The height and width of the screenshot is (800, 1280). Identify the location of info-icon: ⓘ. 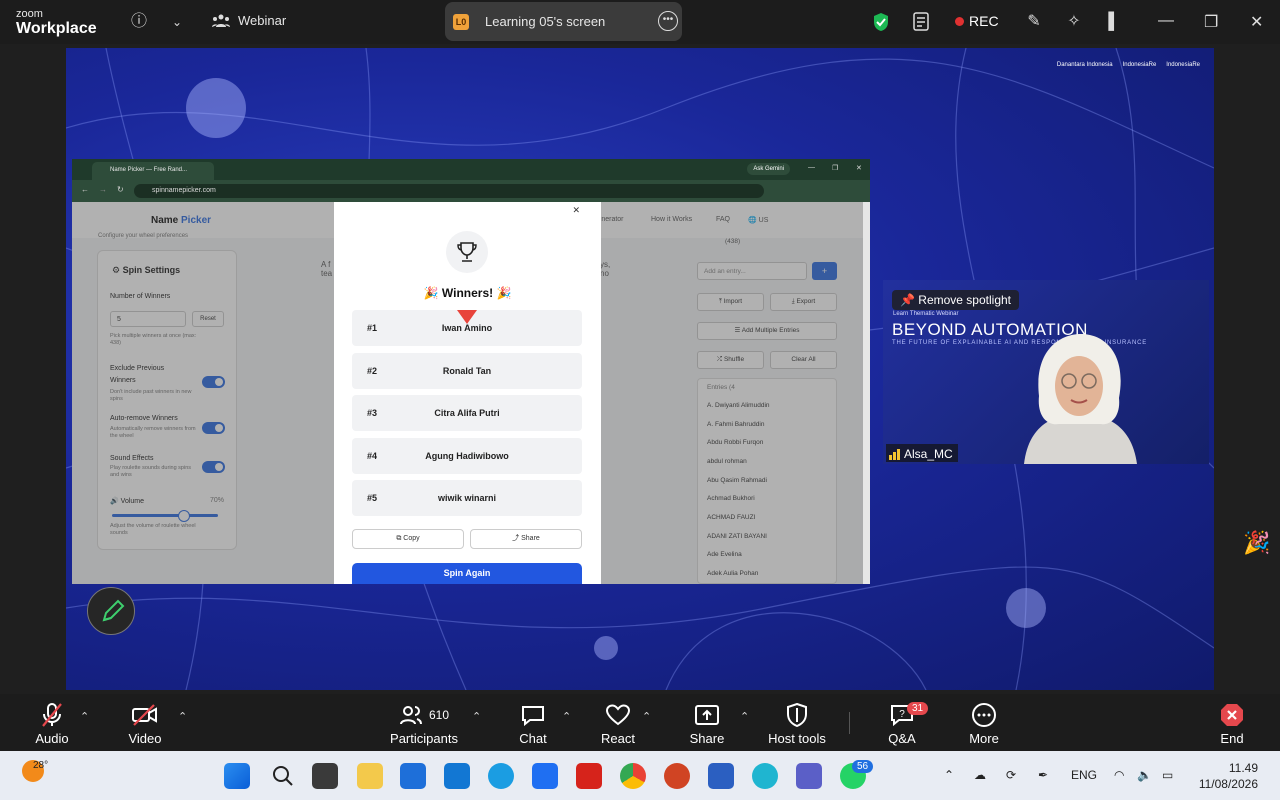
(139, 22).